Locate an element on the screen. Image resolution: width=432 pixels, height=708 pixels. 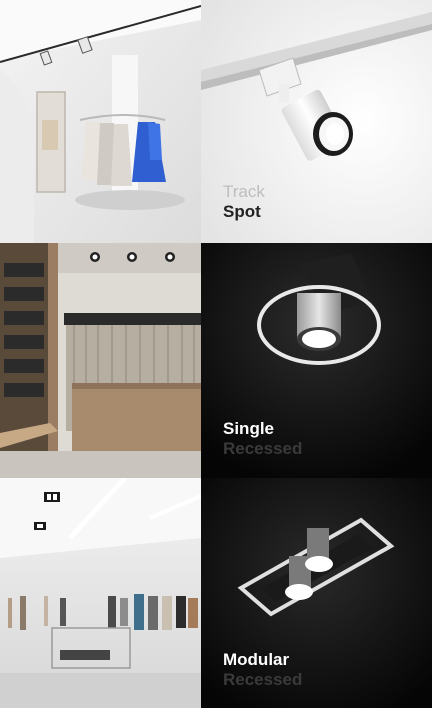
track-spot-label: Track Spot is located at coordinates (244, 202).